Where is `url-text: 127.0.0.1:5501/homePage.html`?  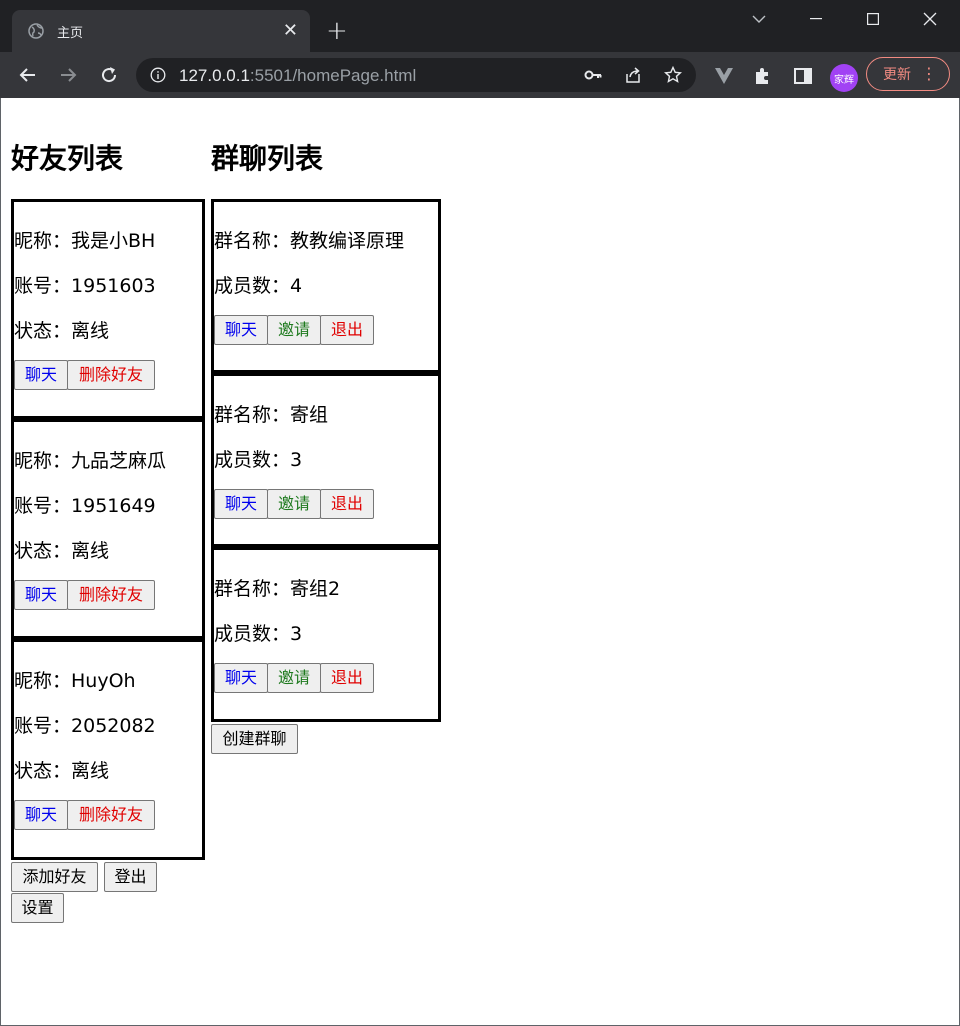
url-text: 127.0.0.1:5501/homePage.html is located at coordinates (297, 76).